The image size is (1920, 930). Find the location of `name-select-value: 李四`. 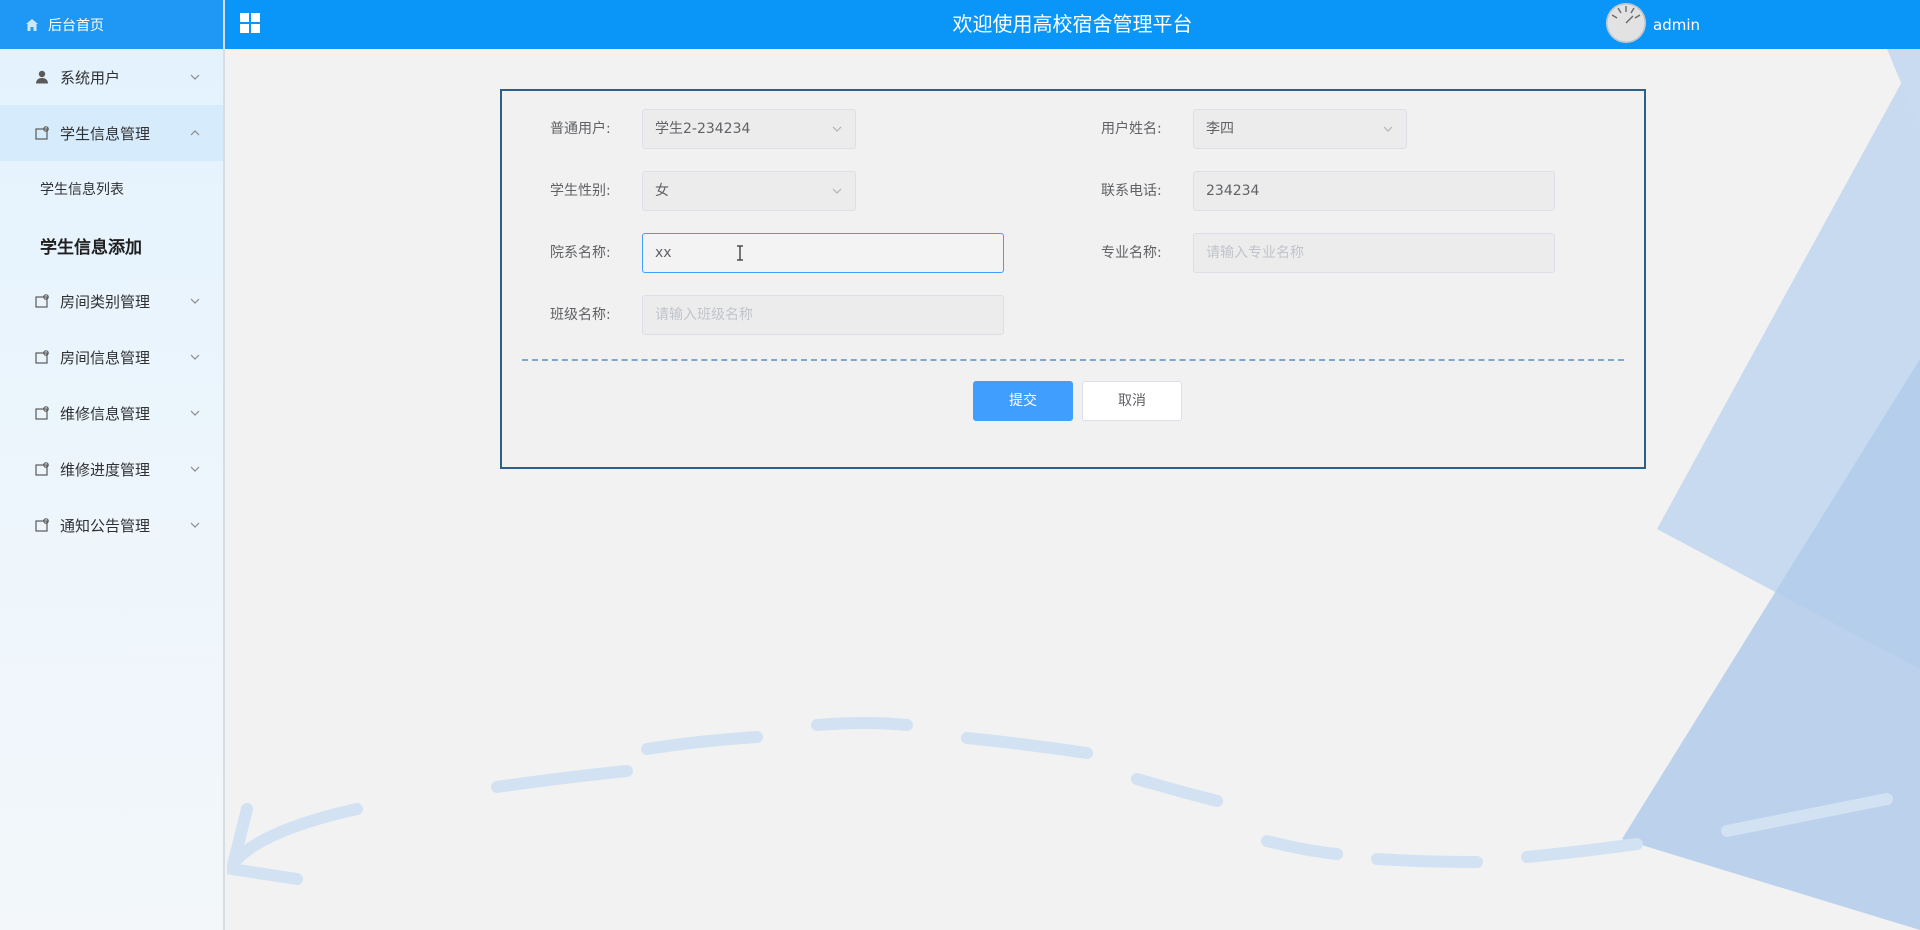

name-select-value: 李四 is located at coordinates (1220, 129).